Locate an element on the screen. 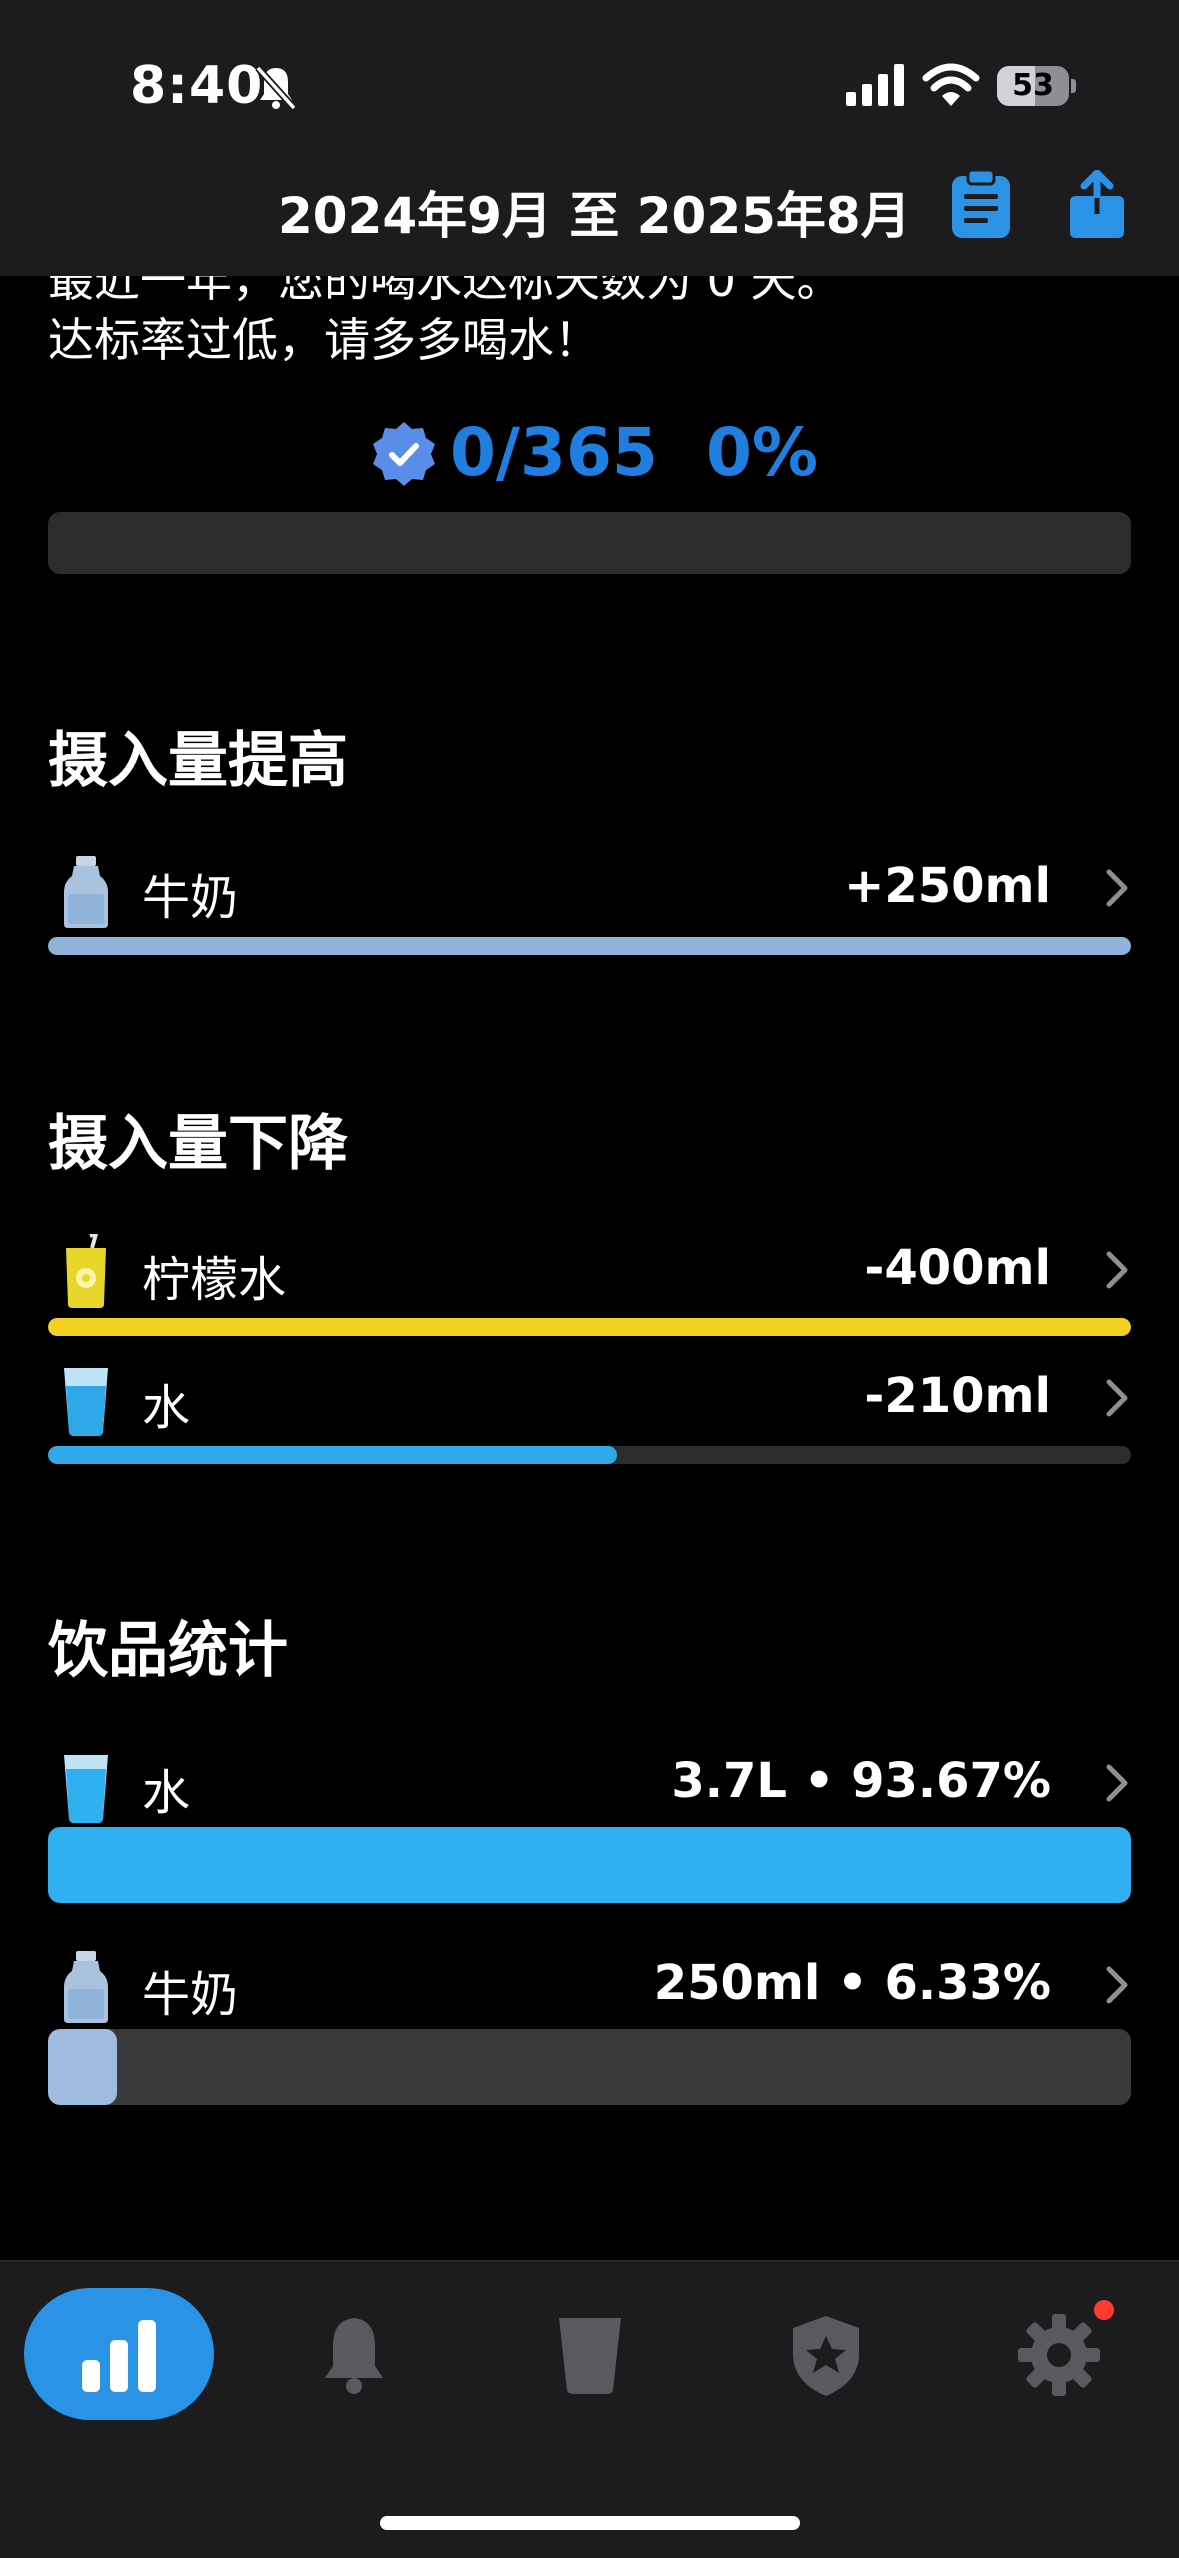 The image size is (1179, 2558). date-range-title: 2024年9月 至 2025年8月 is located at coordinates (594, 212).